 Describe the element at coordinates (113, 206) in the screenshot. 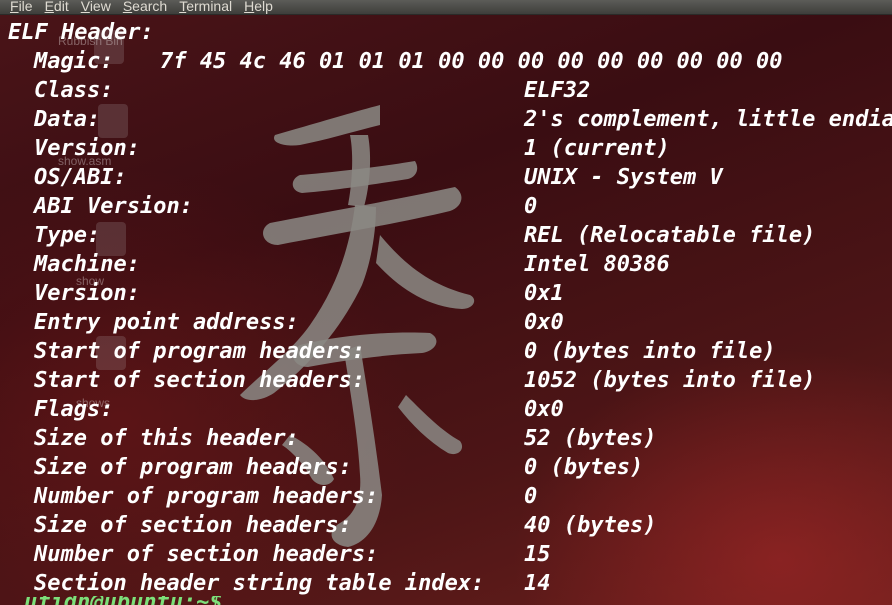

I see `elf-field-label: ABI Version:` at that location.